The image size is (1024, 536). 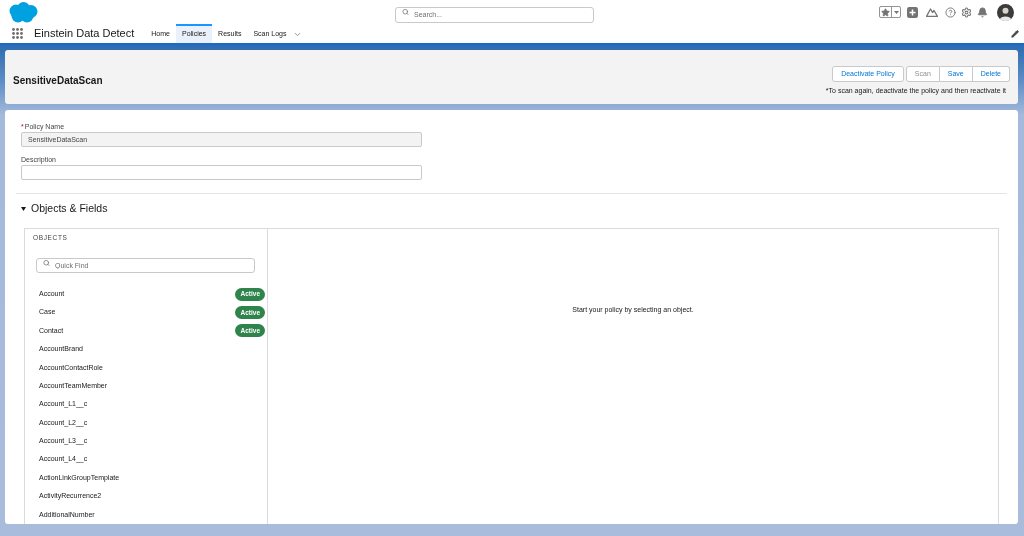 What do you see at coordinates (885, 12) in the screenshot?
I see `star-icon` at bounding box center [885, 12].